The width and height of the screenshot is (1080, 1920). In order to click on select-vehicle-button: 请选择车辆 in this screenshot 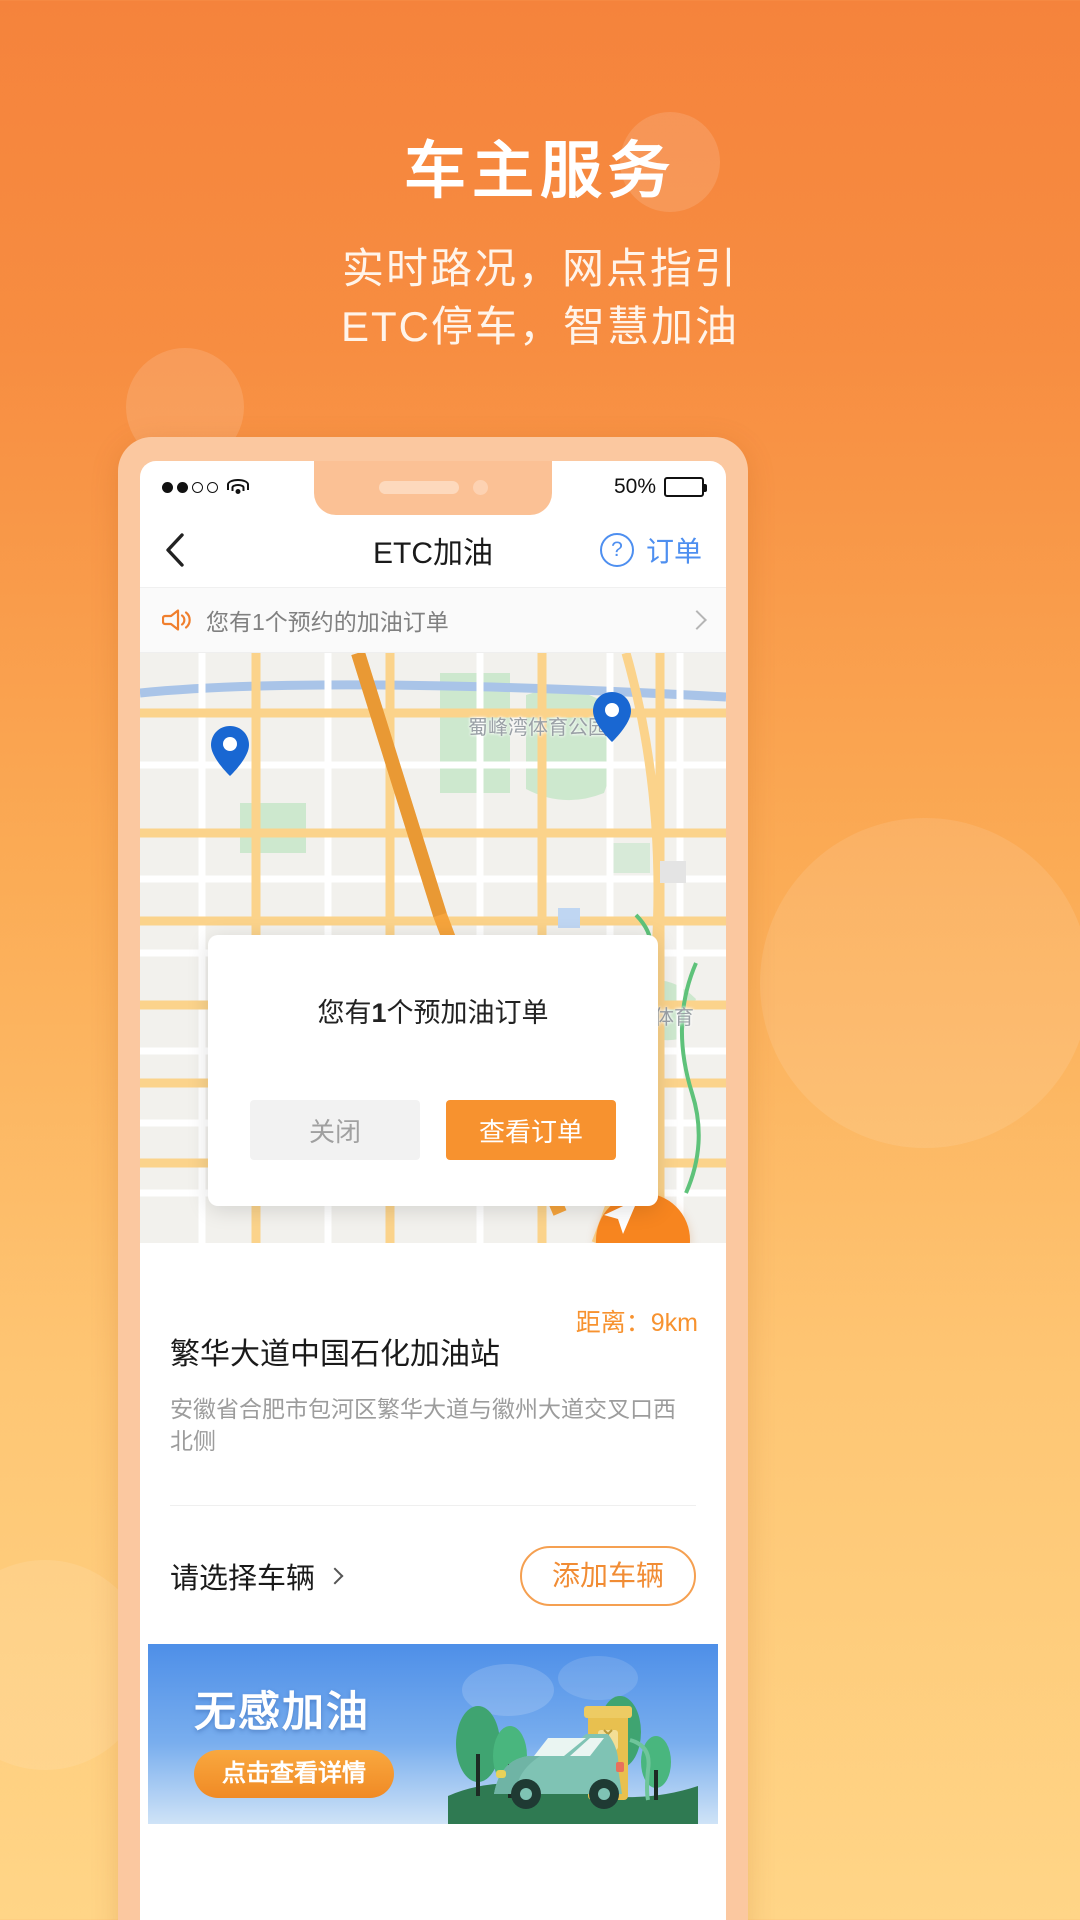, I will do `click(257, 1576)`.